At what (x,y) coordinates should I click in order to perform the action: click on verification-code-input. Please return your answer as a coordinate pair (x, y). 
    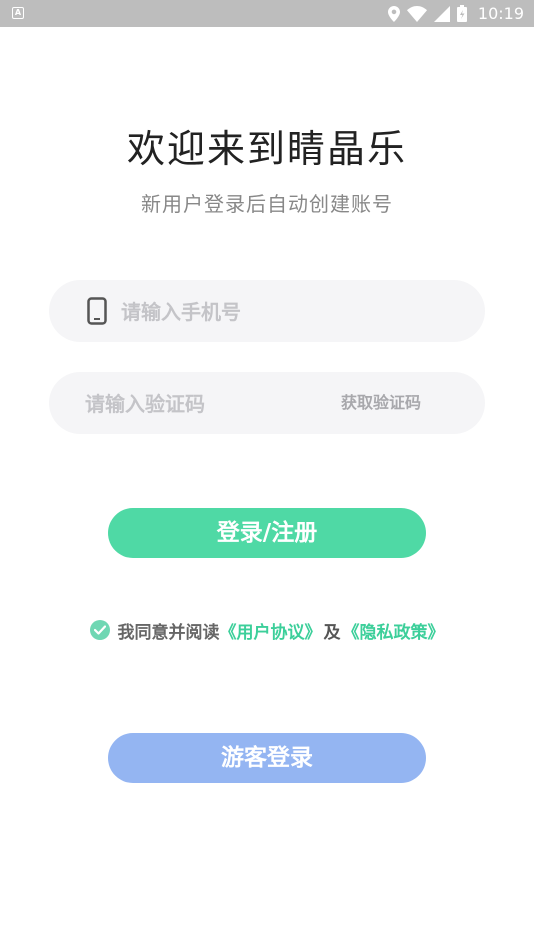
    Looking at the image, I should click on (195, 404).